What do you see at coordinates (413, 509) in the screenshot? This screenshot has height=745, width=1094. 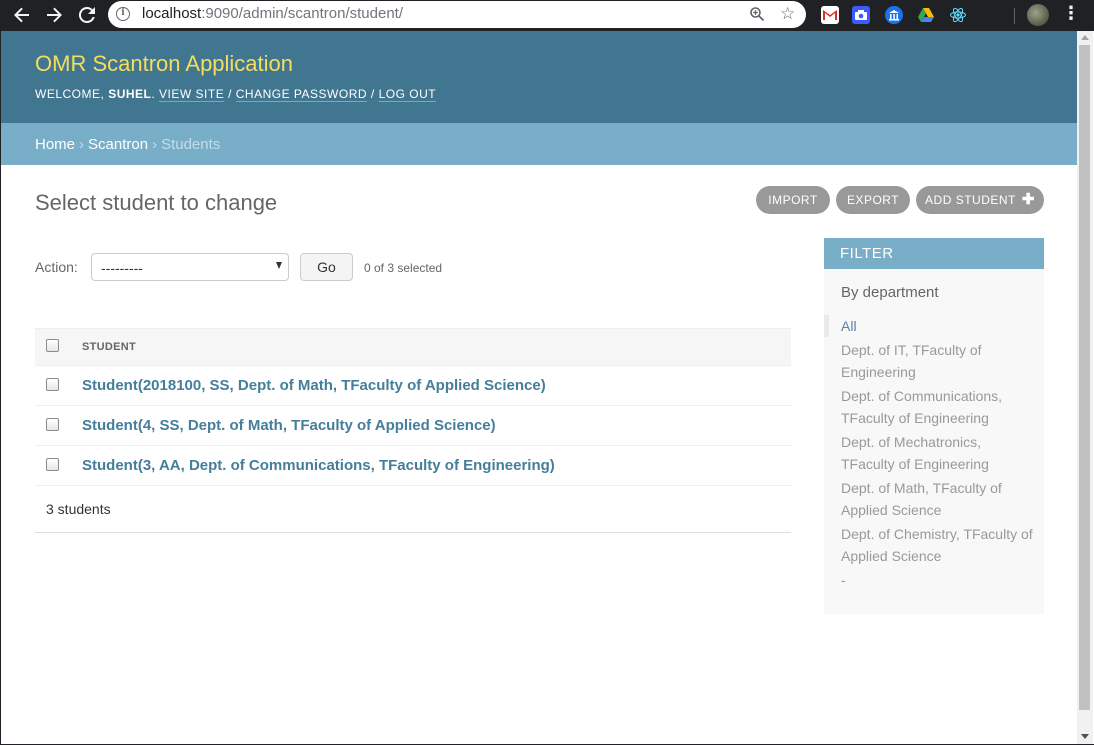 I see `paginator: 3 students` at bounding box center [413, 509].